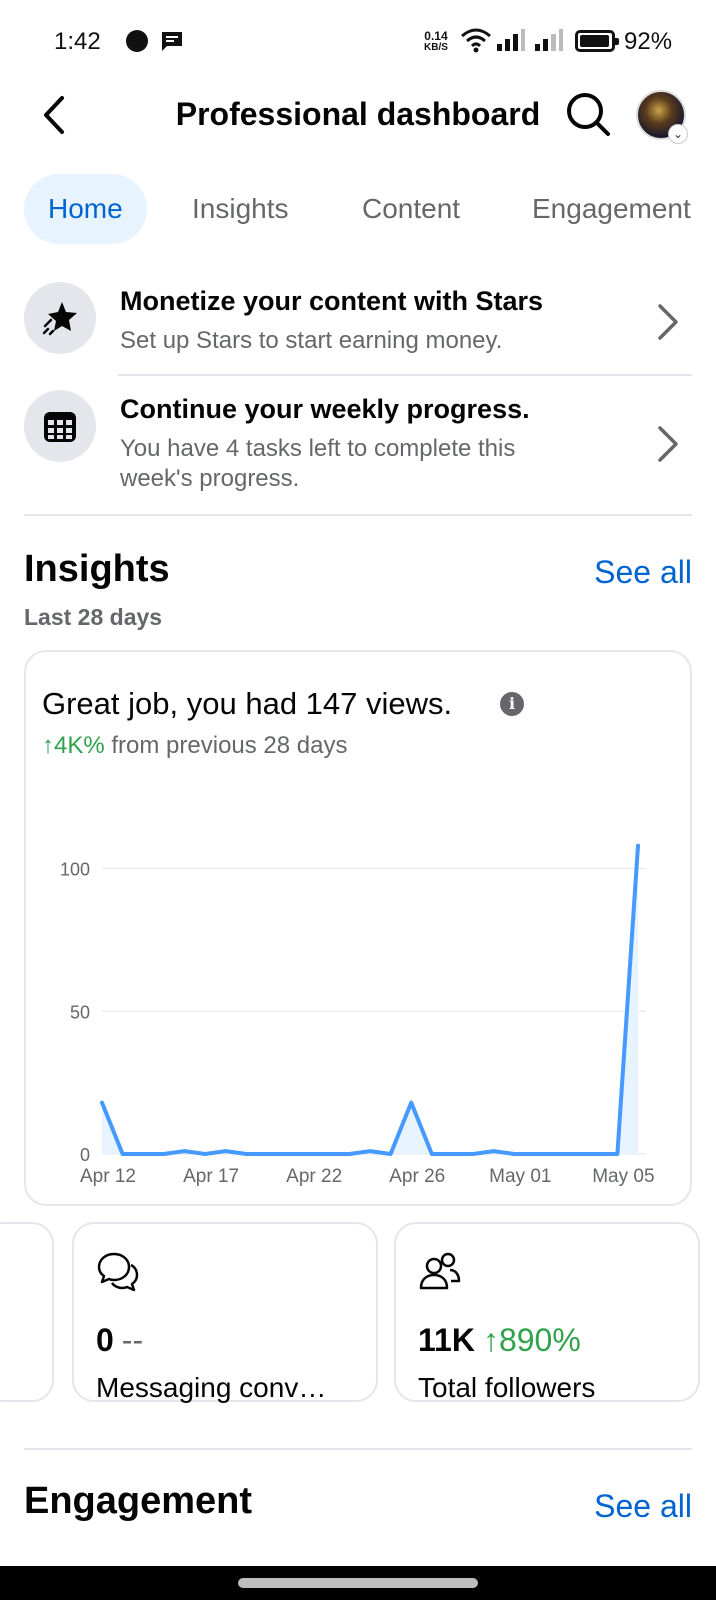 The width and height of the screenshot is (716, 1600). Describe the element at coordinates (75, 870) in the screenshot. I see `y-tick-label: 100` at that location.